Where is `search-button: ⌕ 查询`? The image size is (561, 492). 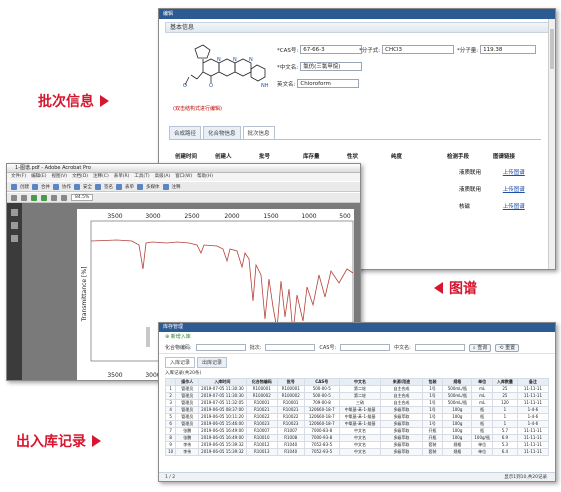
search-button: ⌕ 查询 is located at coordinates (480, 347).